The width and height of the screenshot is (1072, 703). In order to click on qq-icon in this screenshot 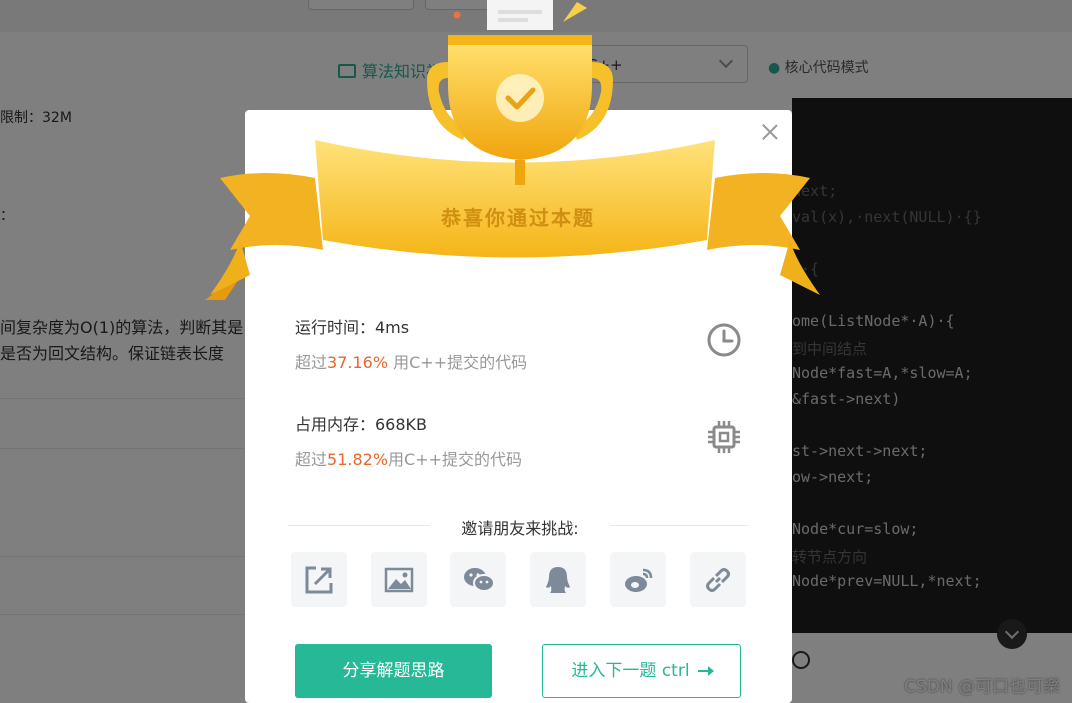, I will do `click(558, 580)`.